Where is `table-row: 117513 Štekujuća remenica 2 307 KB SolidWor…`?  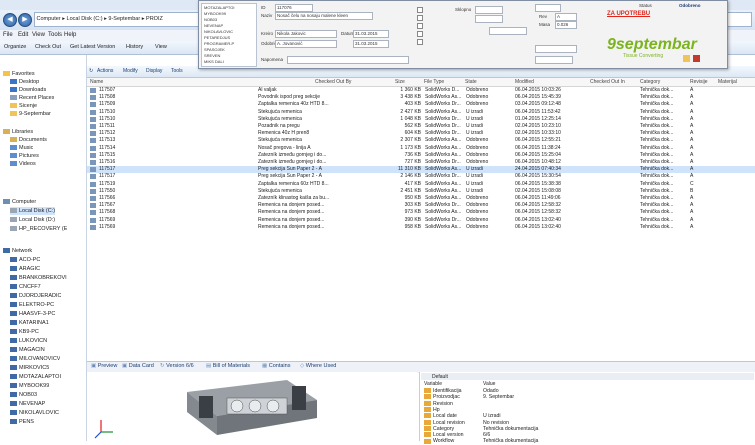
table-row: 117513 Štekujuća remenica 2 307 KB SolidWor… is located at coordinates (421, 140).